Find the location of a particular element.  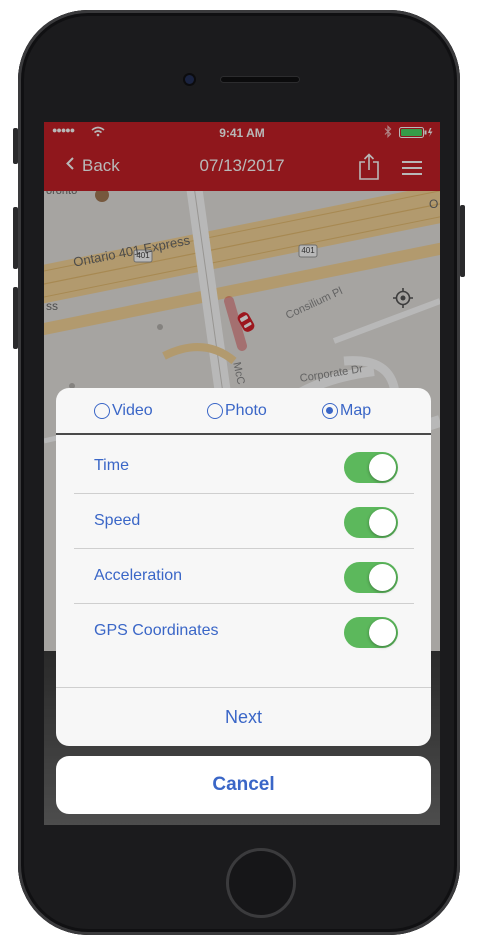

front-camera is located at coordinates (189, 79).